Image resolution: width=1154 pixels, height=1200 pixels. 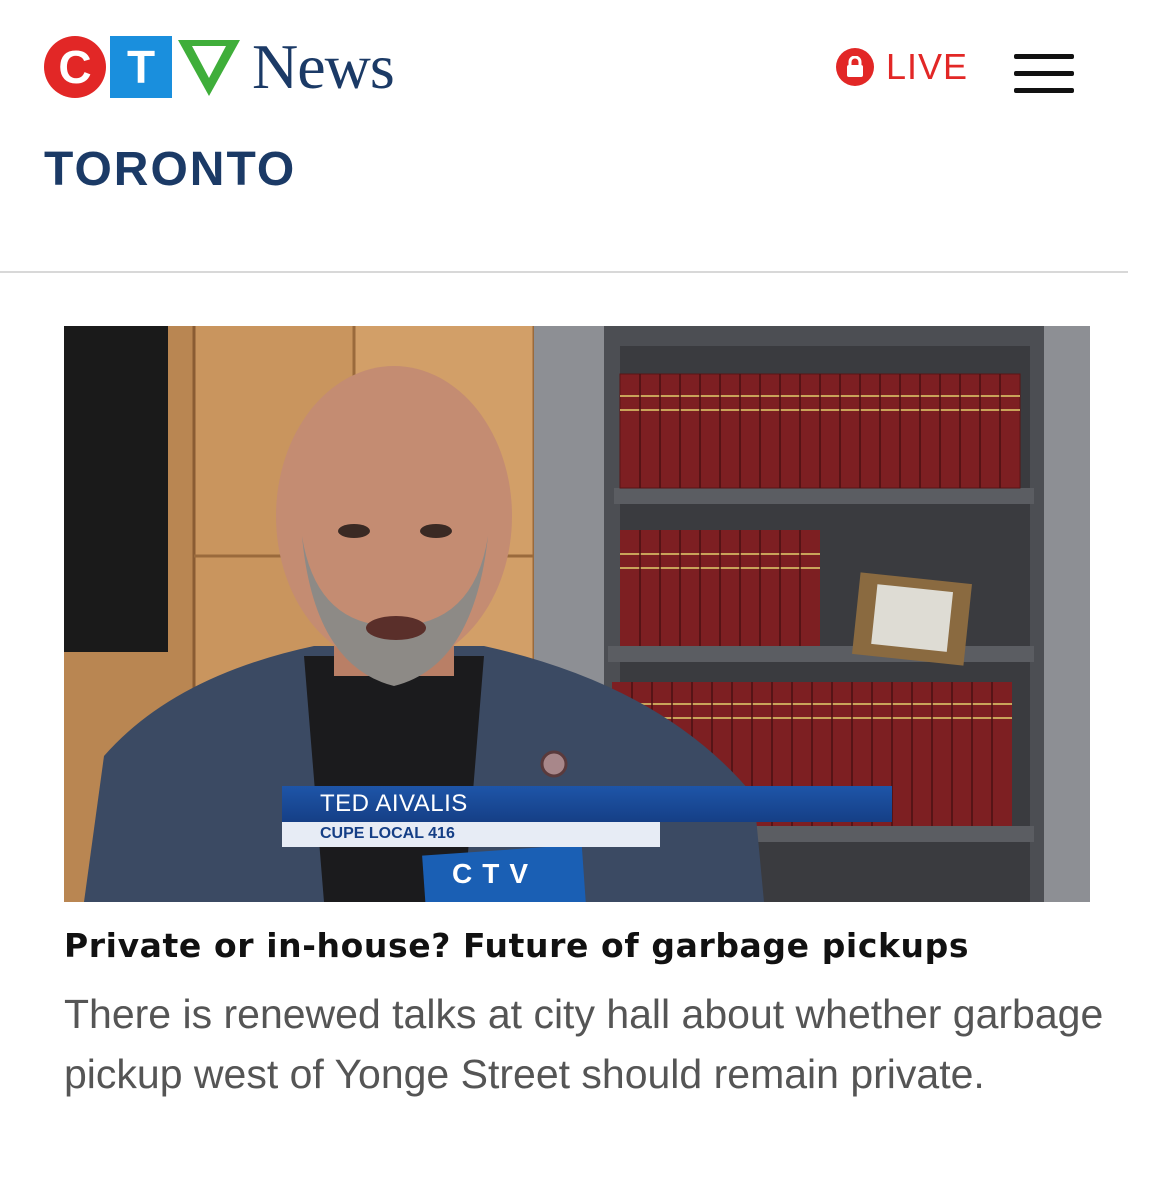 I want to click on logo-wordmark: News, so click(x=323, y=66).